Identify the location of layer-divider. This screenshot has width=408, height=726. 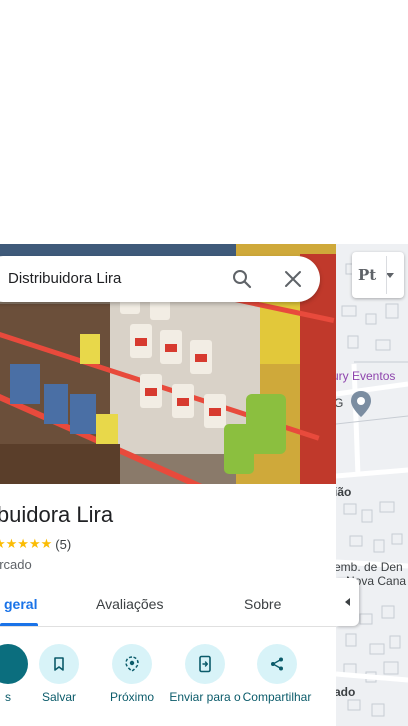
(386, 275).